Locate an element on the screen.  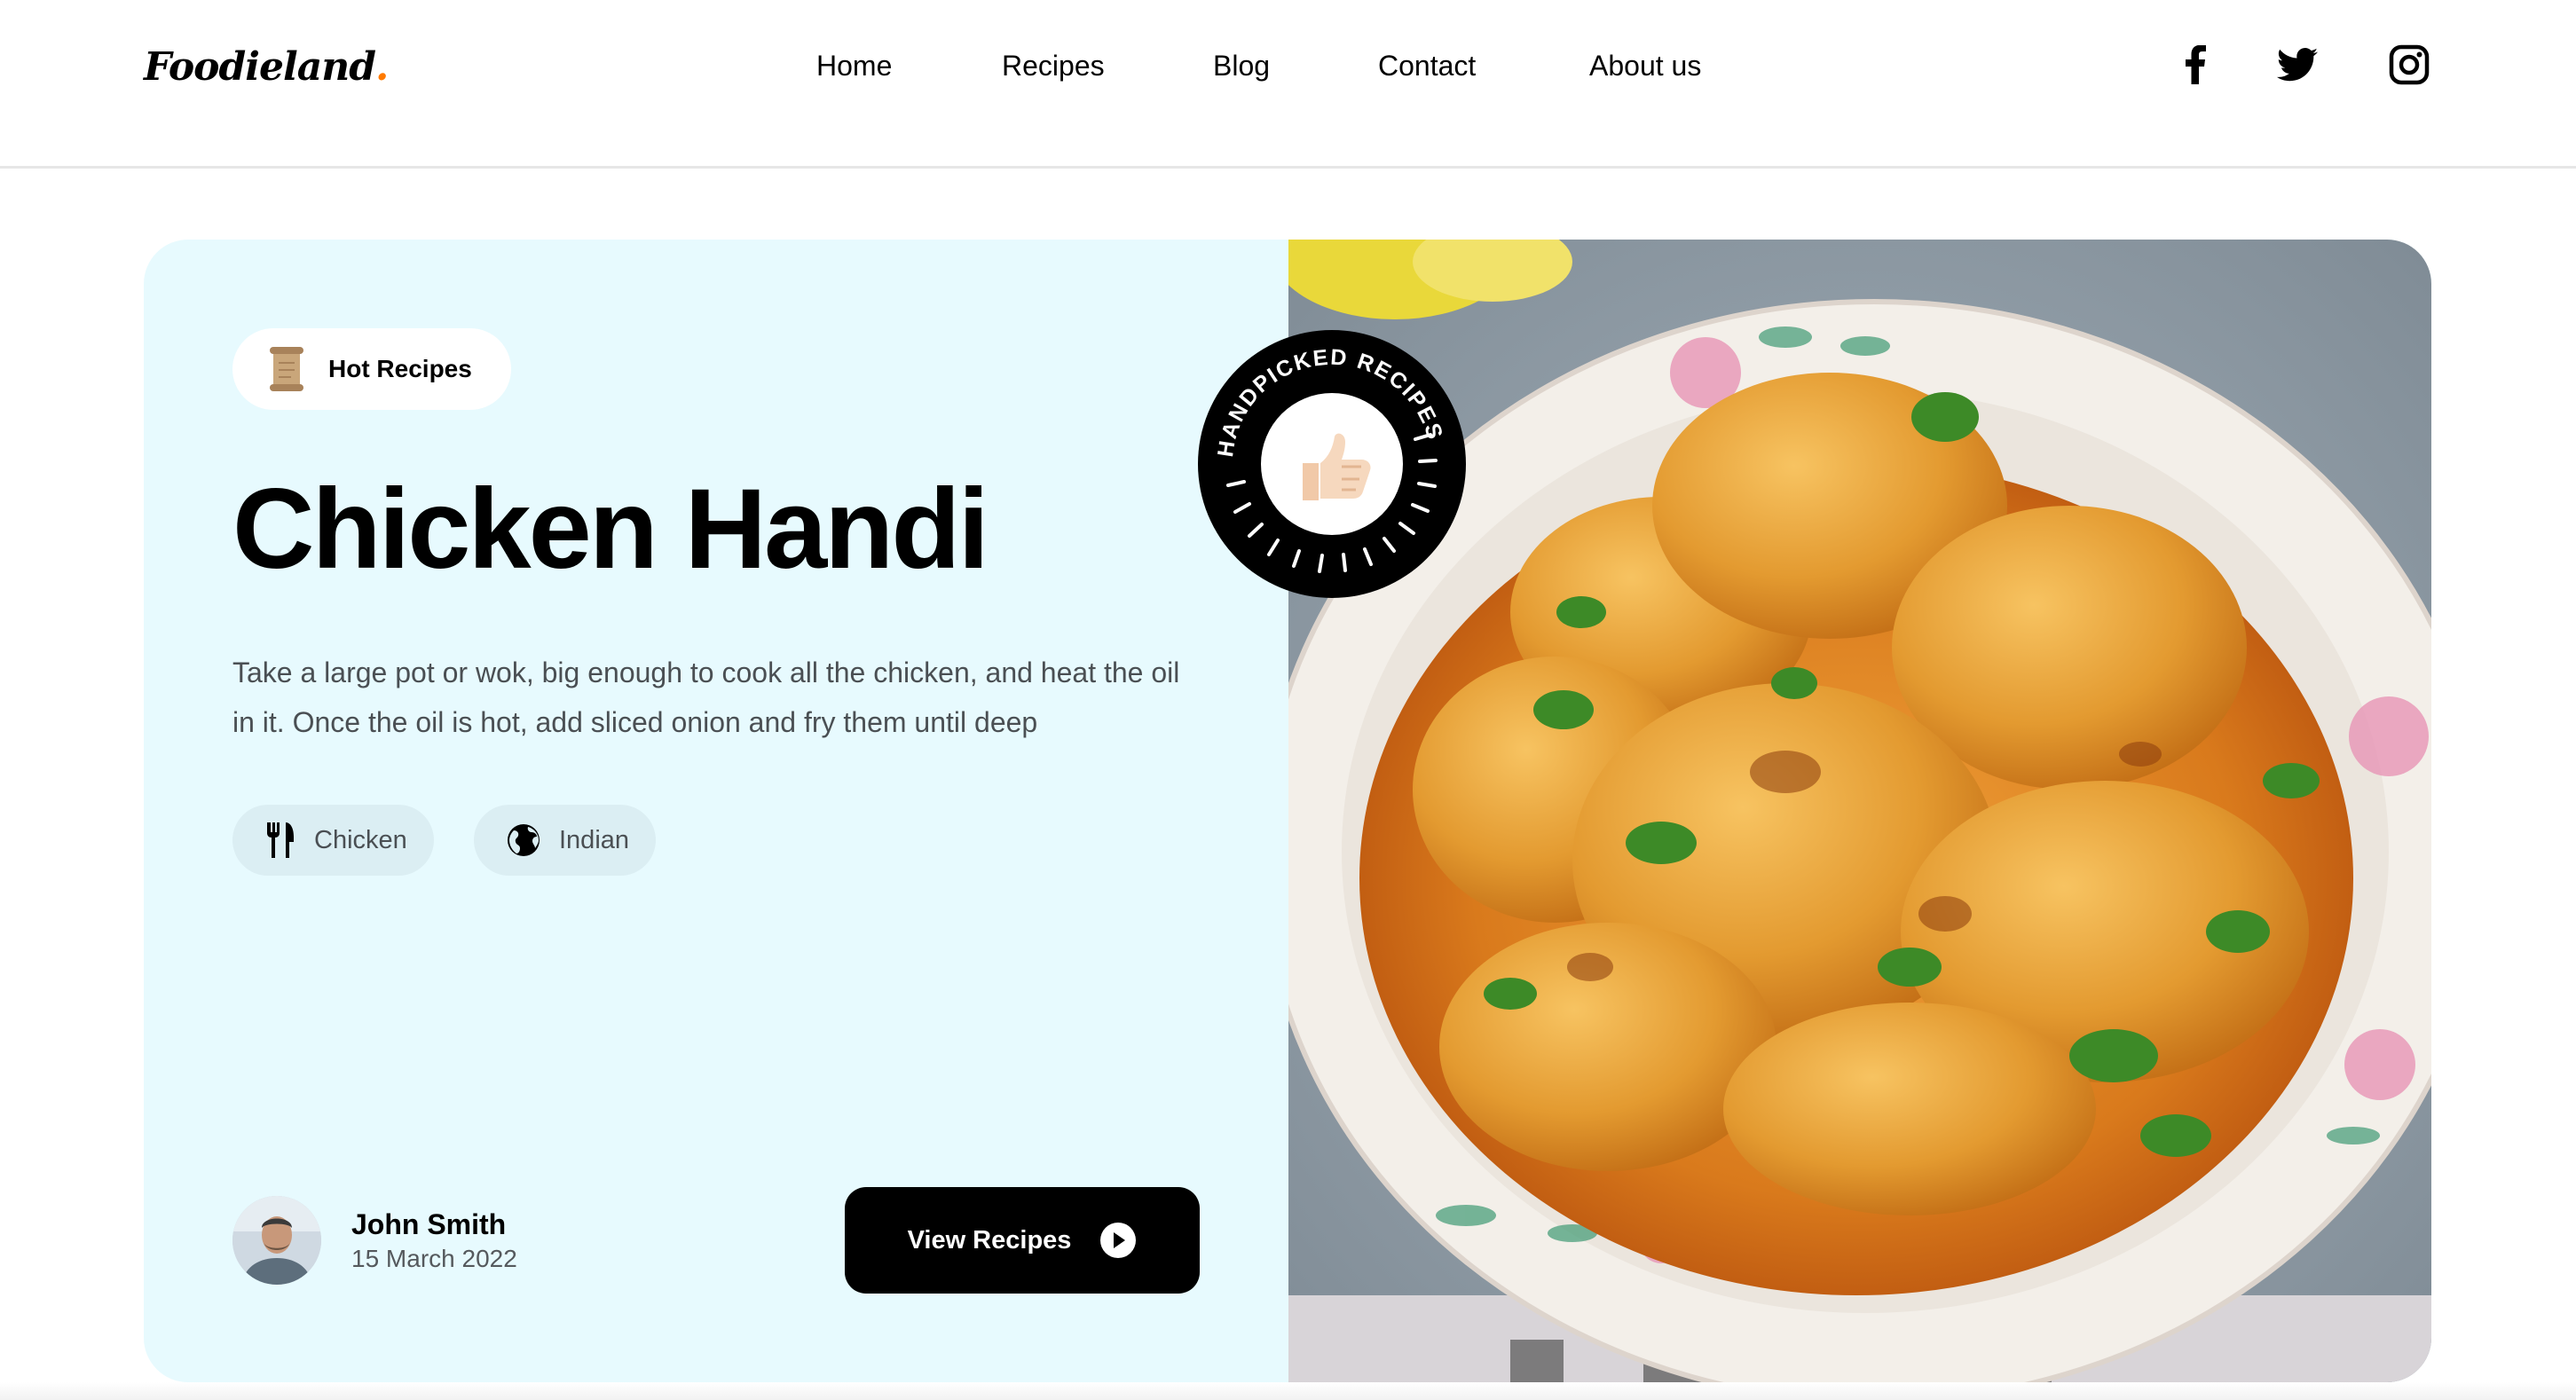
author-name: John Smith is located at coordinates (429, 1223).